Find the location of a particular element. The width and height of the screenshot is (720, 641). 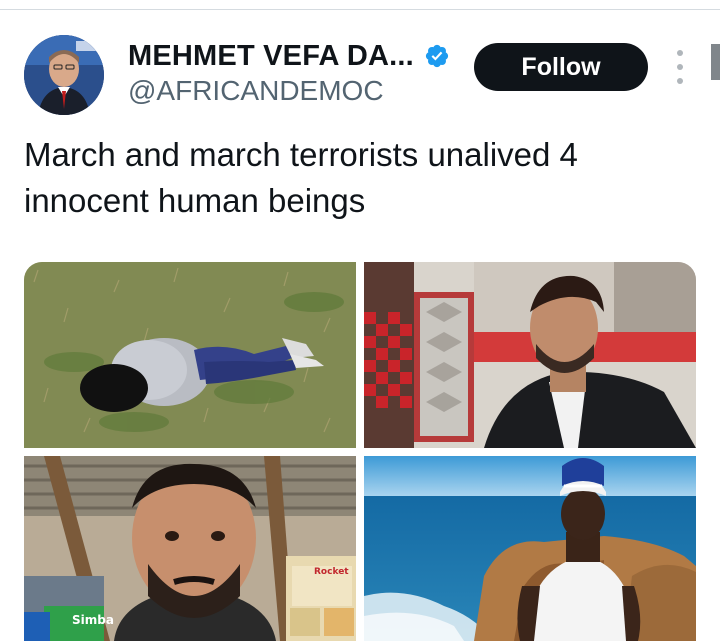

more-options-icon is located at coordinates (680, 67).